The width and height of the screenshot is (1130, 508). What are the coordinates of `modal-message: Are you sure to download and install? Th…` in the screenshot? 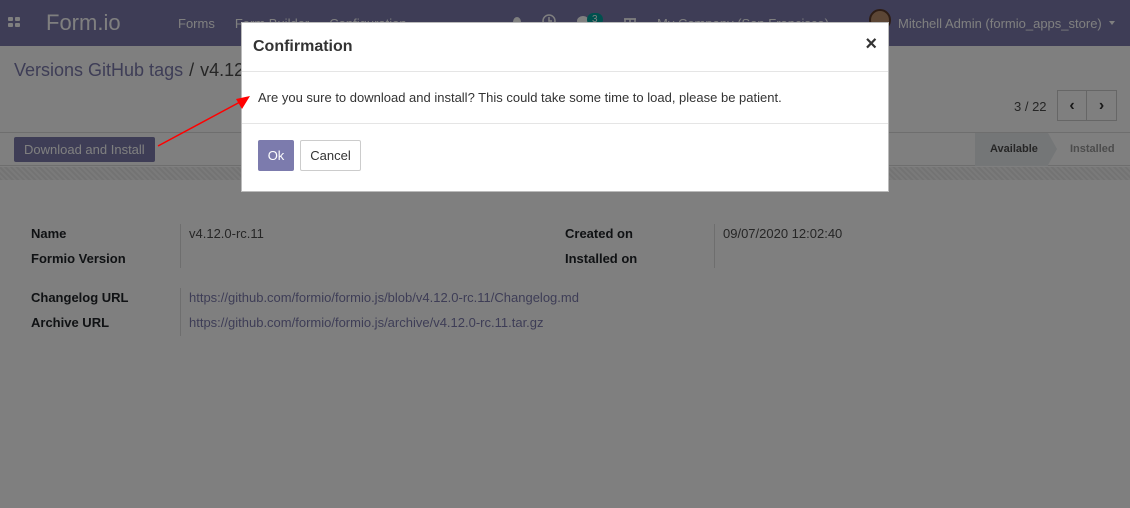 It's located at (520, 97).